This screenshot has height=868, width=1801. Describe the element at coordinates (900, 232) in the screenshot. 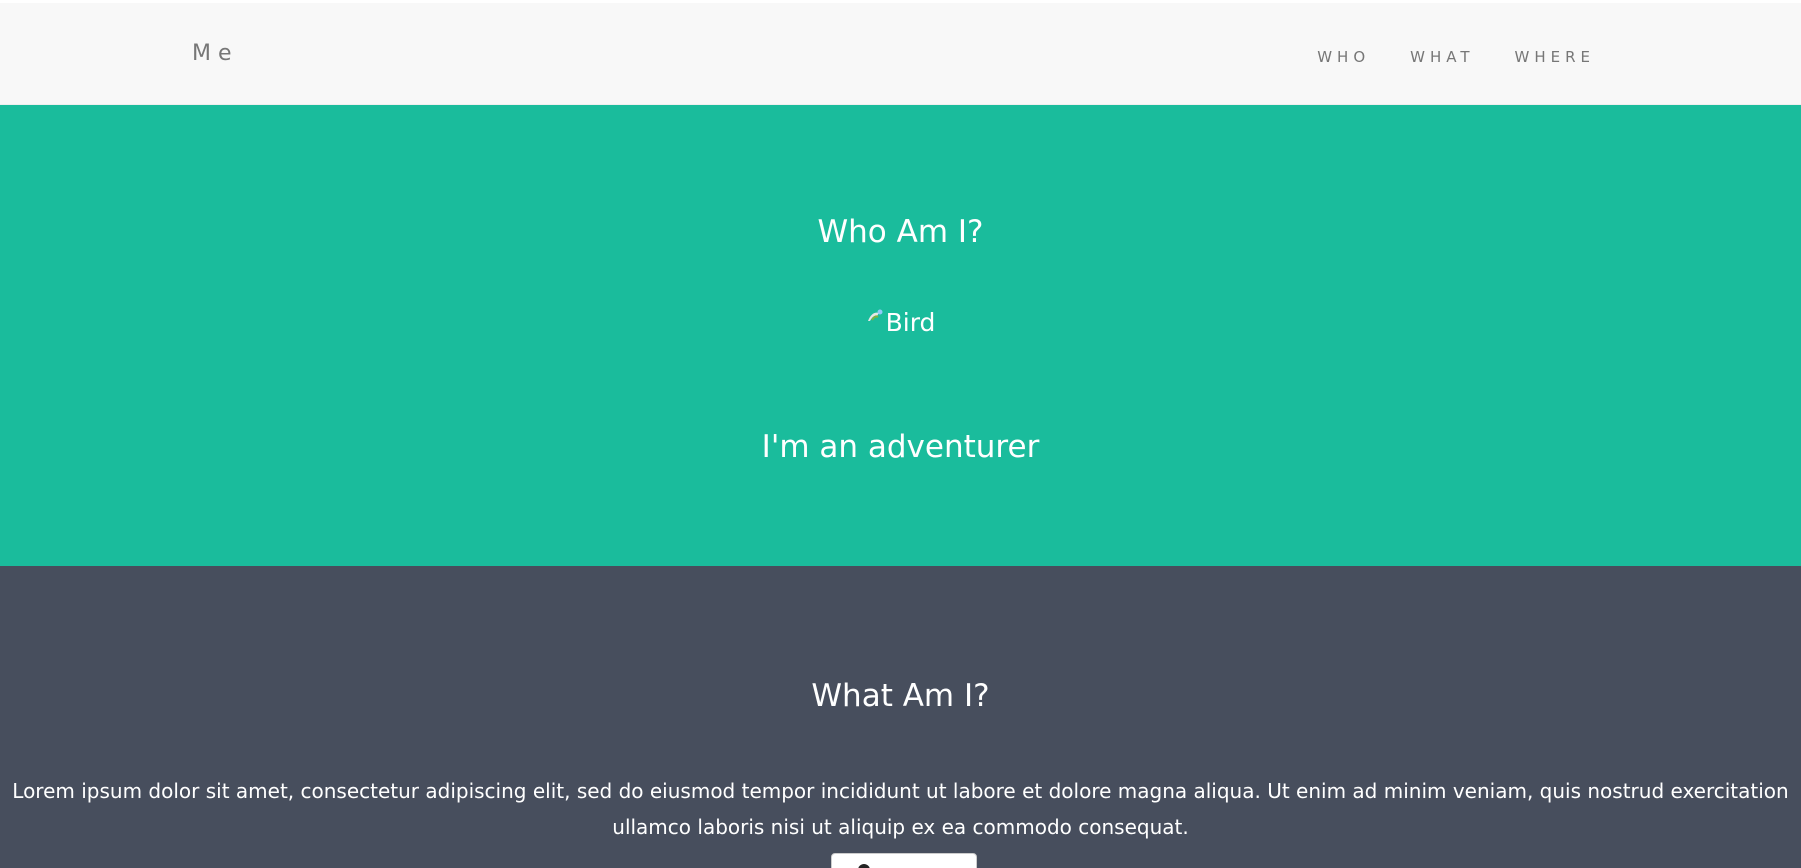

I see `who-title: Who Am I?` at that location.